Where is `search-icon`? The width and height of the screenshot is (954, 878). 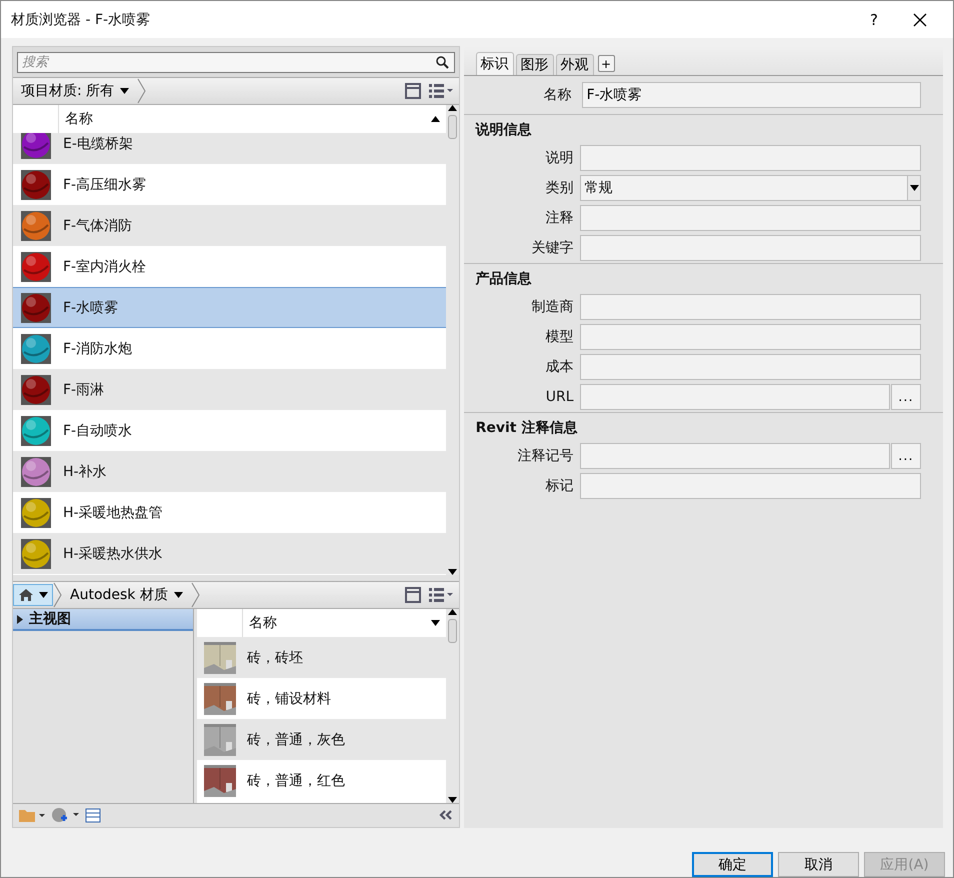 search-icon is located at coordinates (442, 62).